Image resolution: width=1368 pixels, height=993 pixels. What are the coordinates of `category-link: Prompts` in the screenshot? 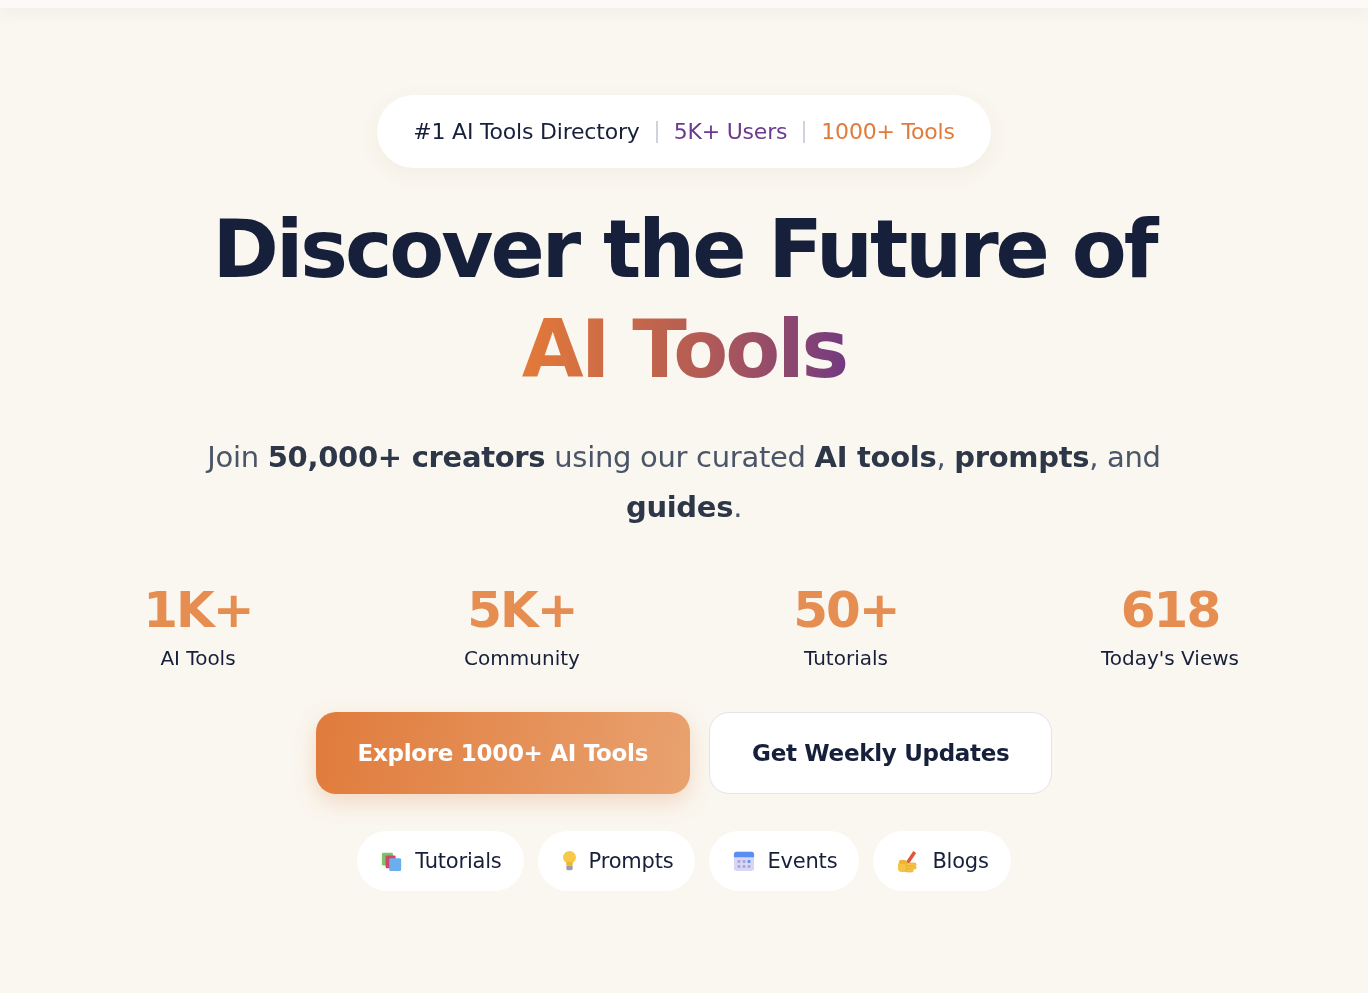 It's located at (616, 861).